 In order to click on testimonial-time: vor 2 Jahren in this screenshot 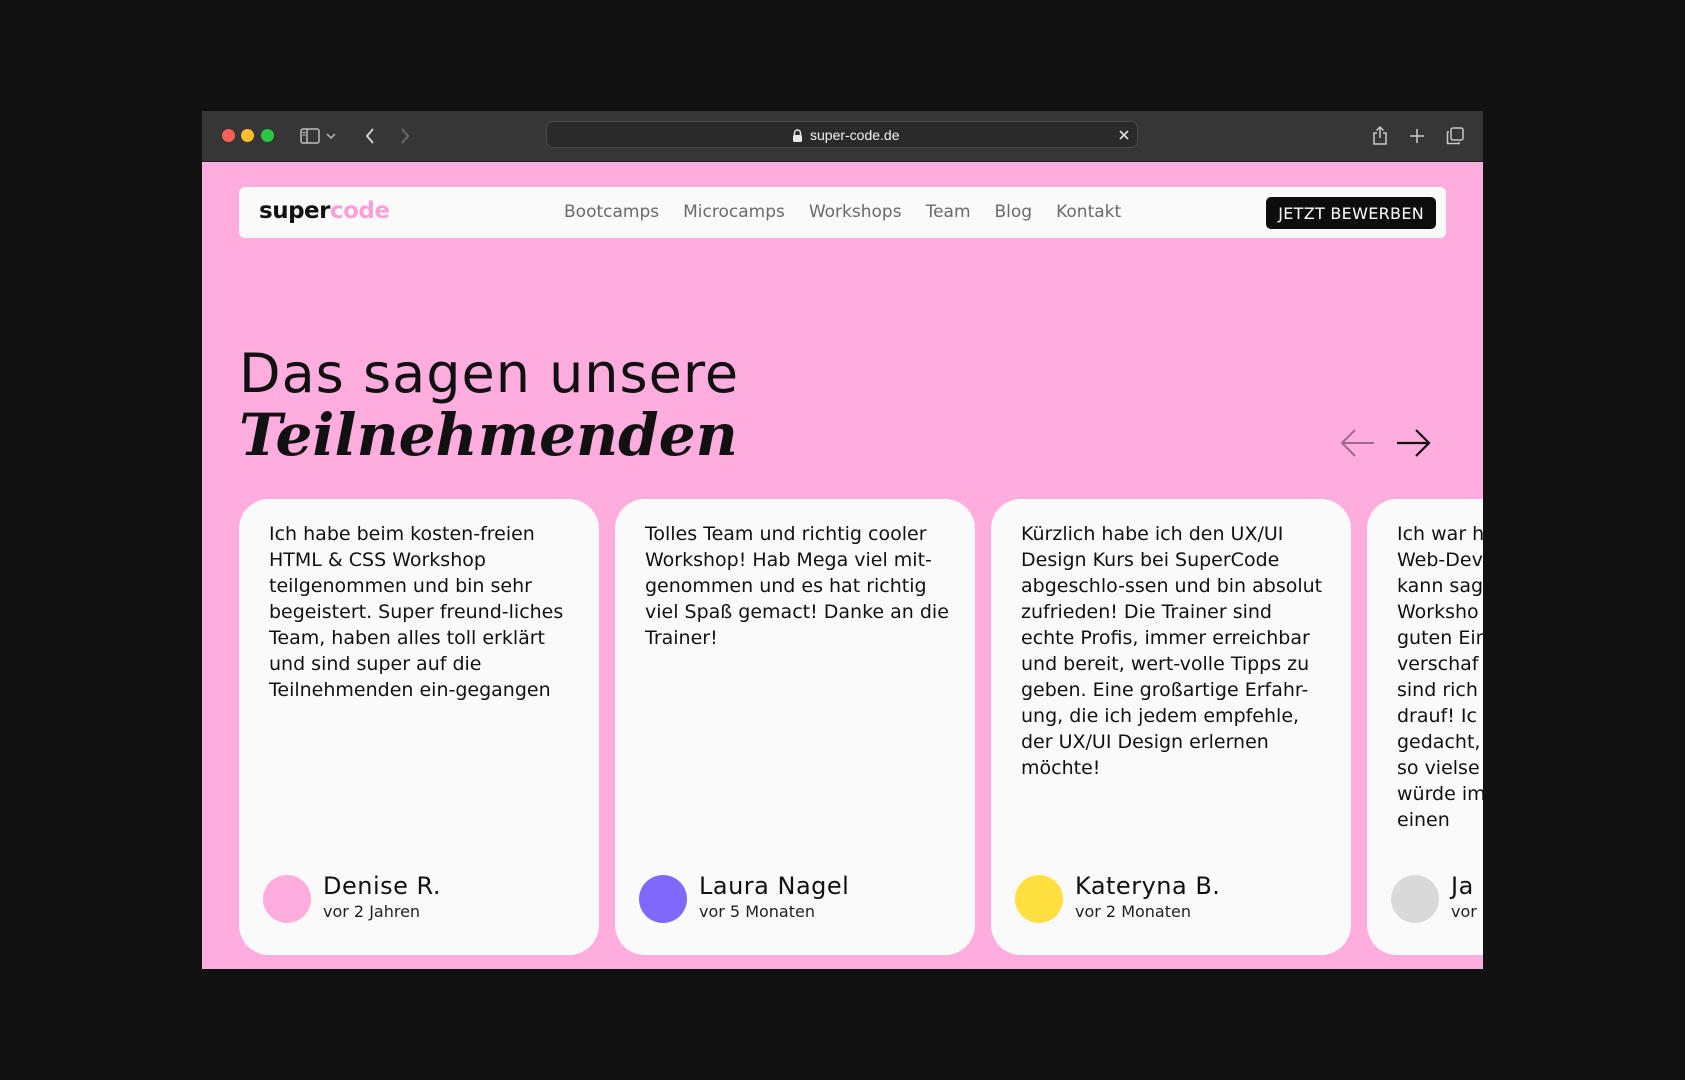, I will do `click(372, 911)`.